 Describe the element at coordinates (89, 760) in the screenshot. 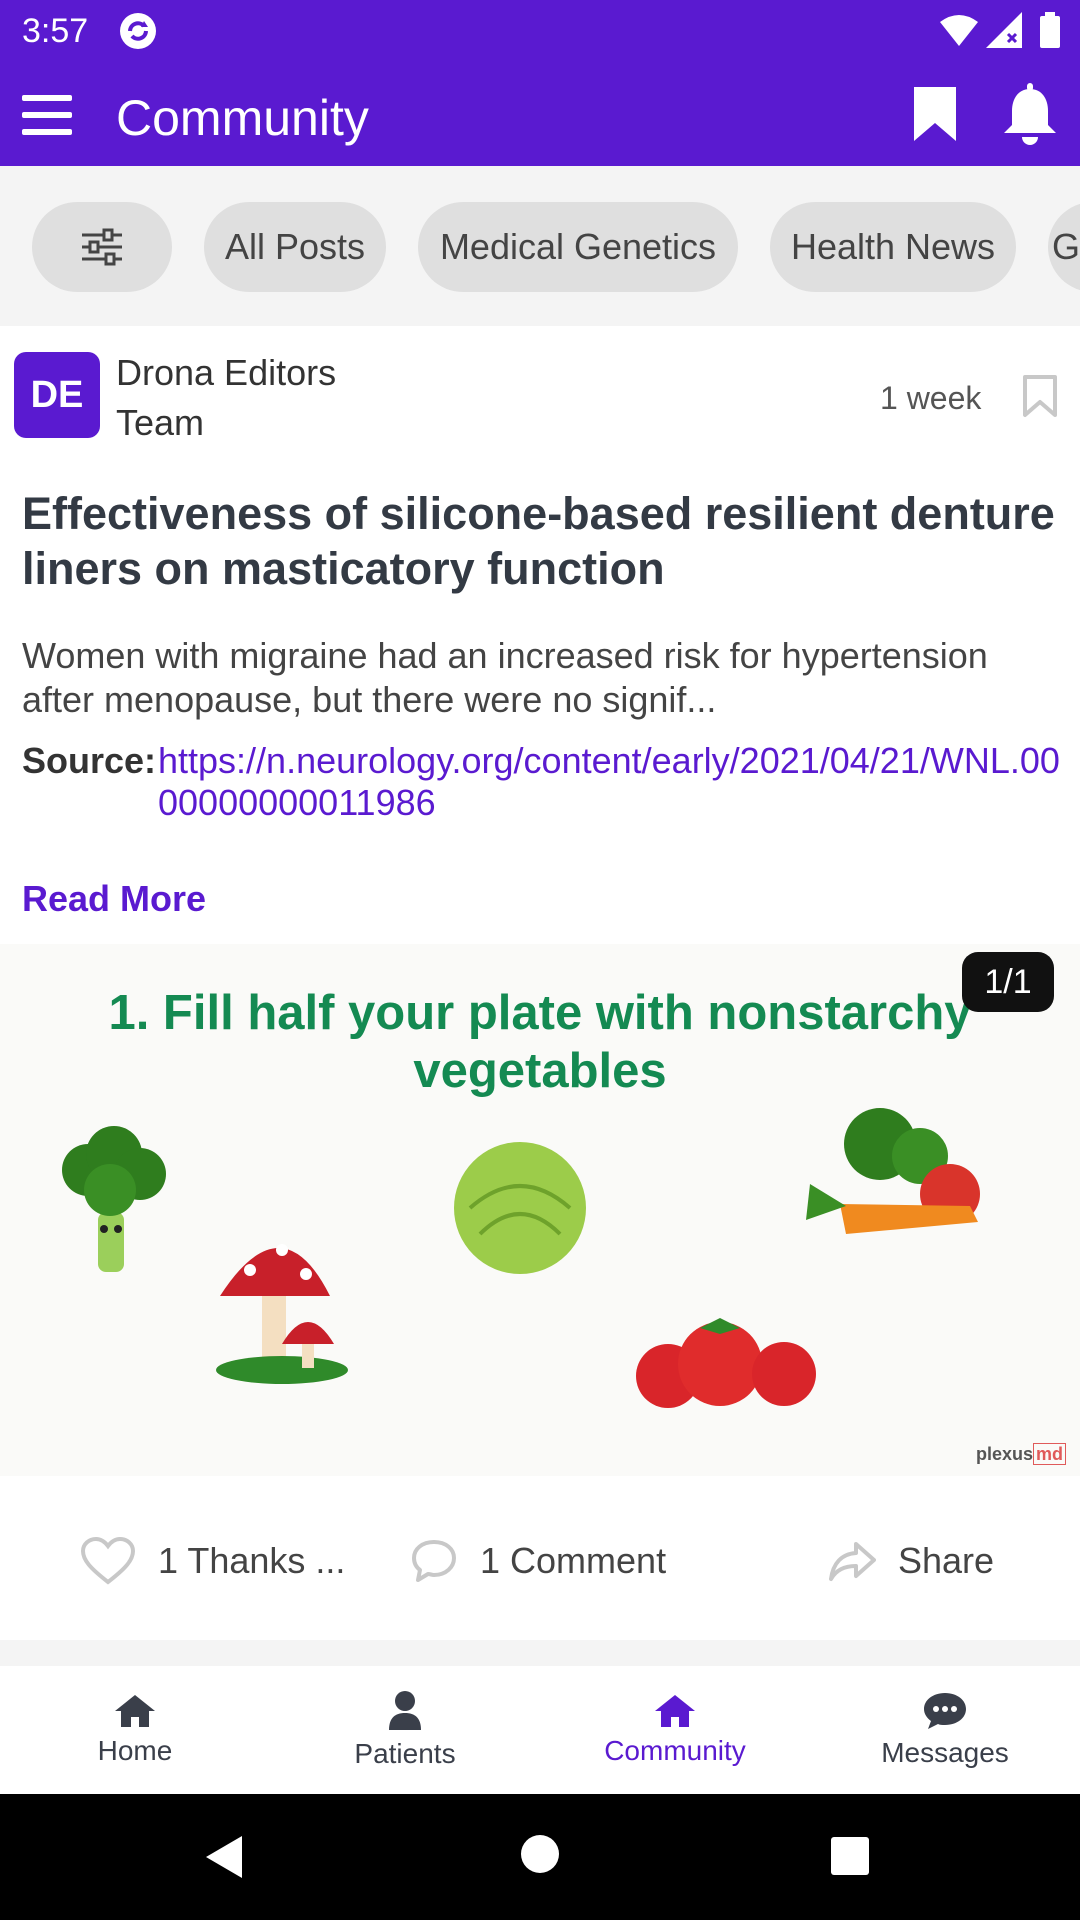

I see `source-label: Source:` at that location.